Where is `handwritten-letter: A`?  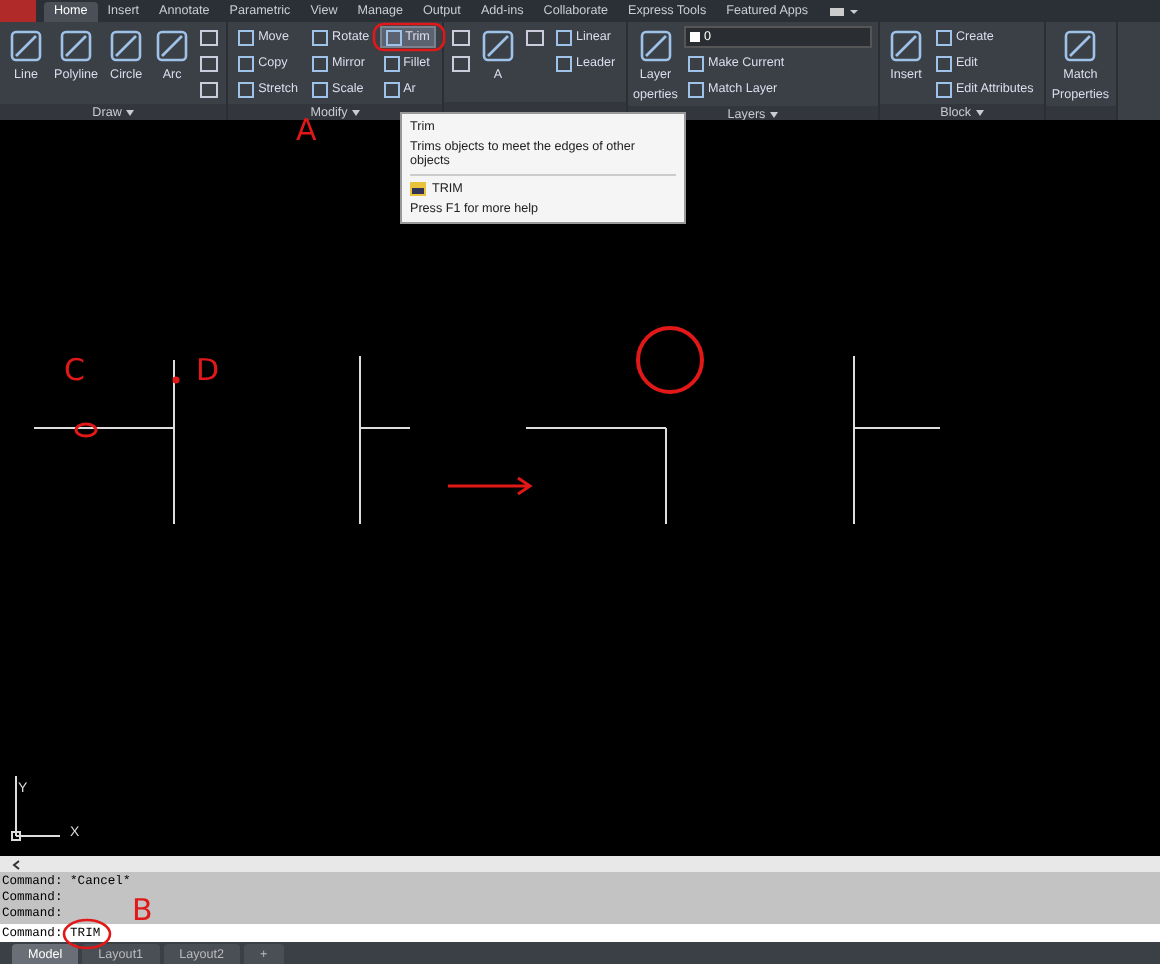
handwritten-letter: A is located at coordinates (306, 131).